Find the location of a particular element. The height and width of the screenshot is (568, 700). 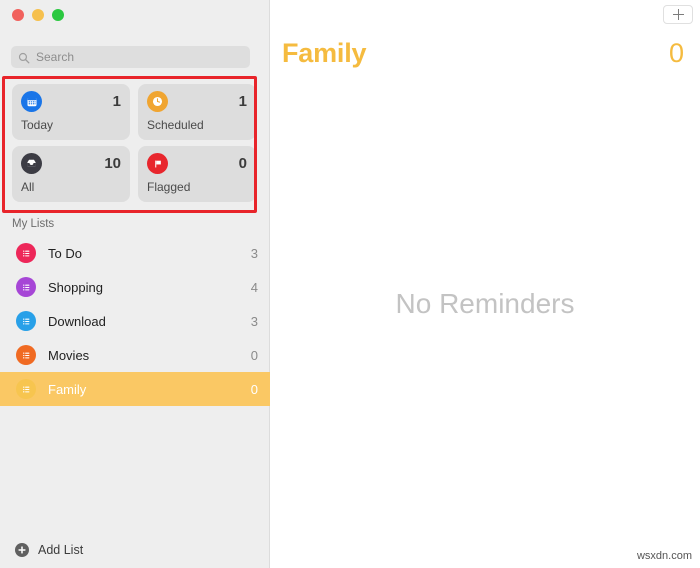

list-item-todo: To Do 3 is located at coordinates (135, 253).